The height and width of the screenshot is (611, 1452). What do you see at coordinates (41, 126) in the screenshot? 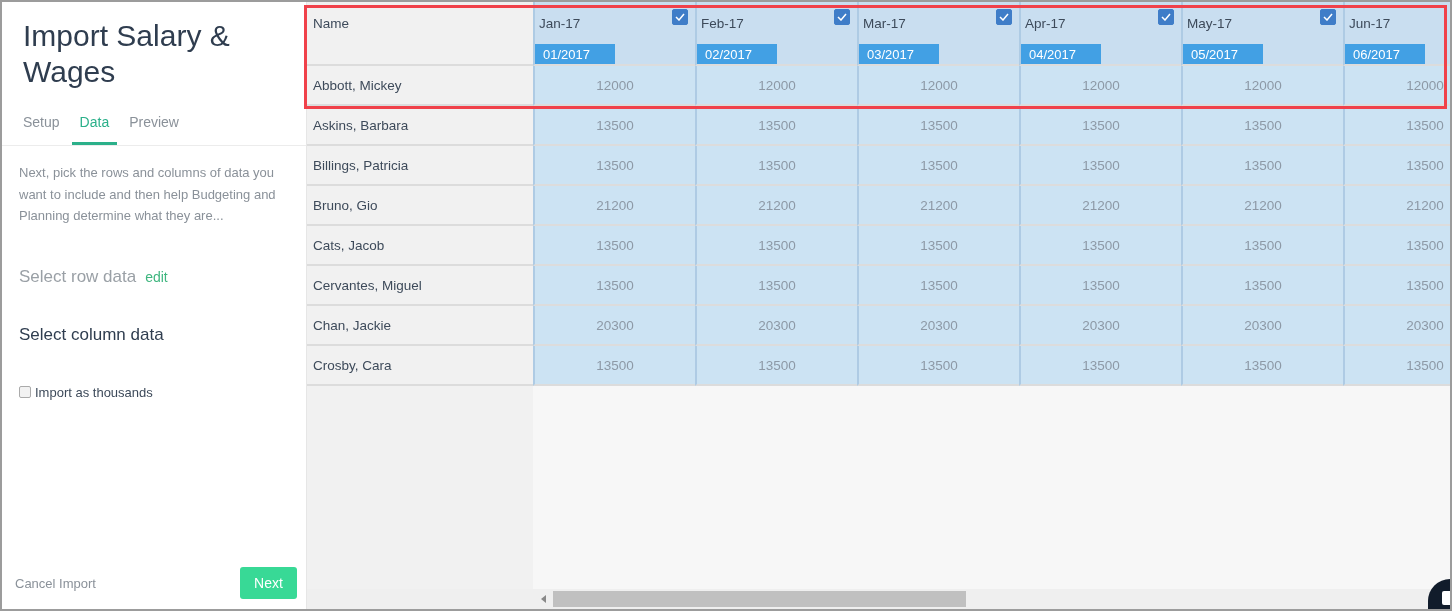
I see `tab: Setup` at bounding box center [41, 126].